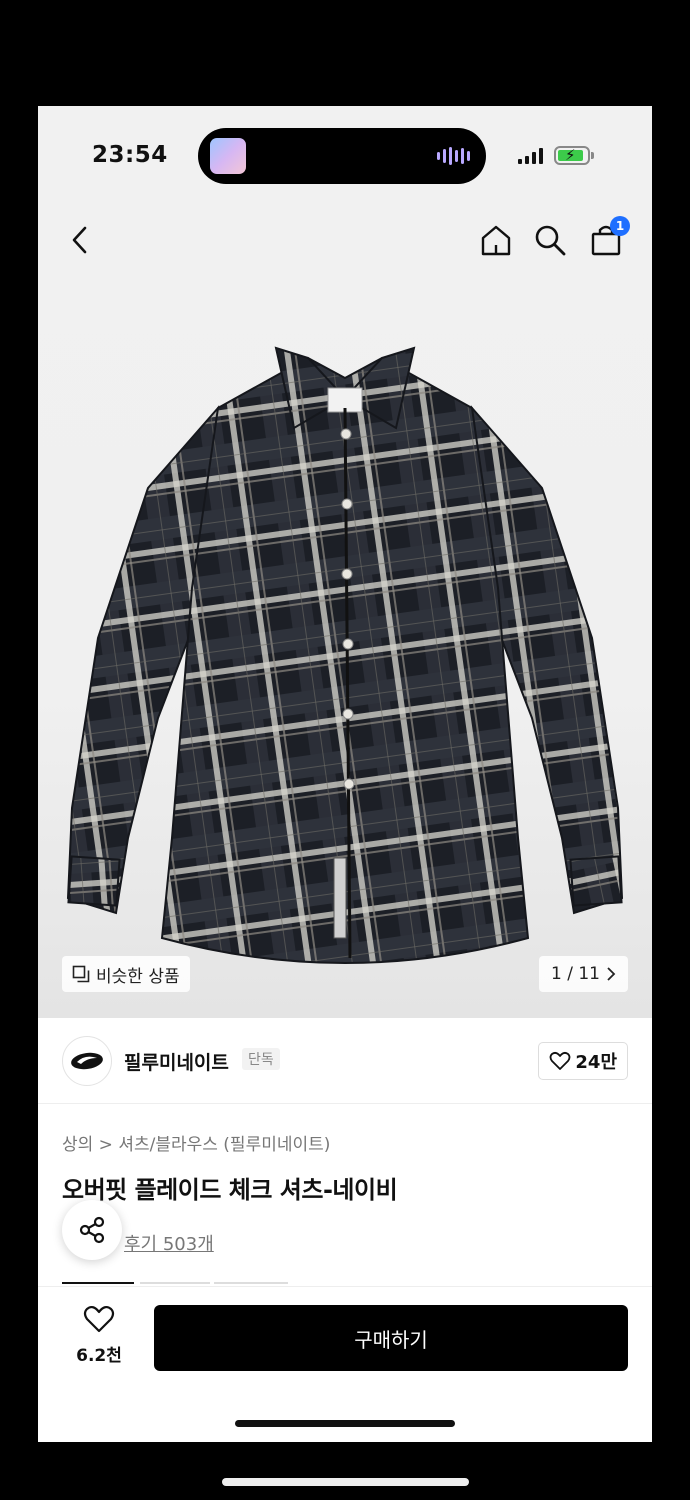 The width and height of the screenshot is (690, 1500). What do you see at coordinates (620, 226) in the screenshot?
I see `cart-count-badge: 1` at bounding box center [620, 226].